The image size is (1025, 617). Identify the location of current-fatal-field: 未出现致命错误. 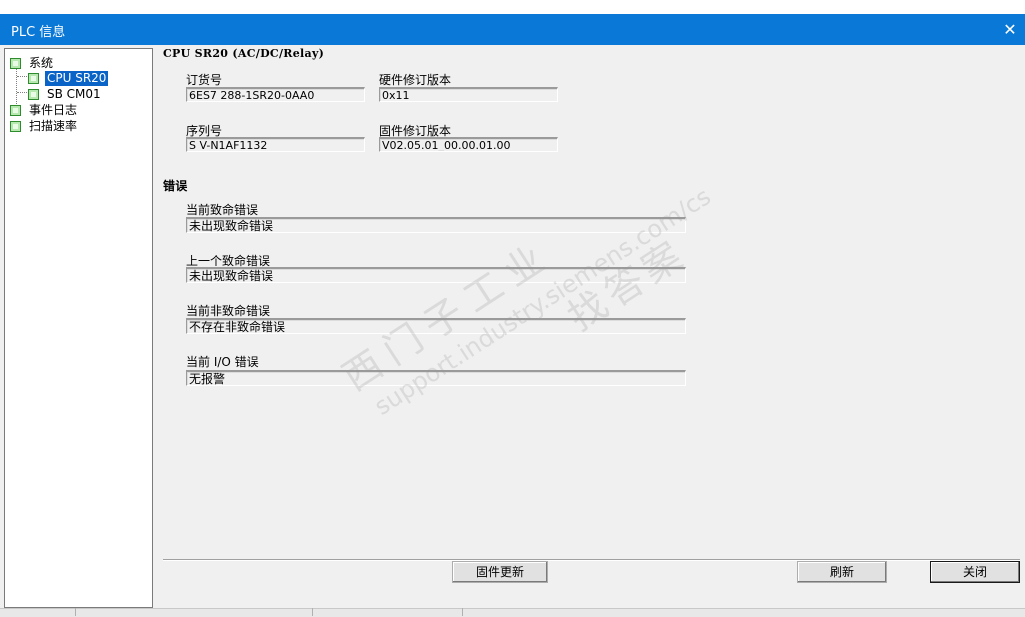
(436, 225).